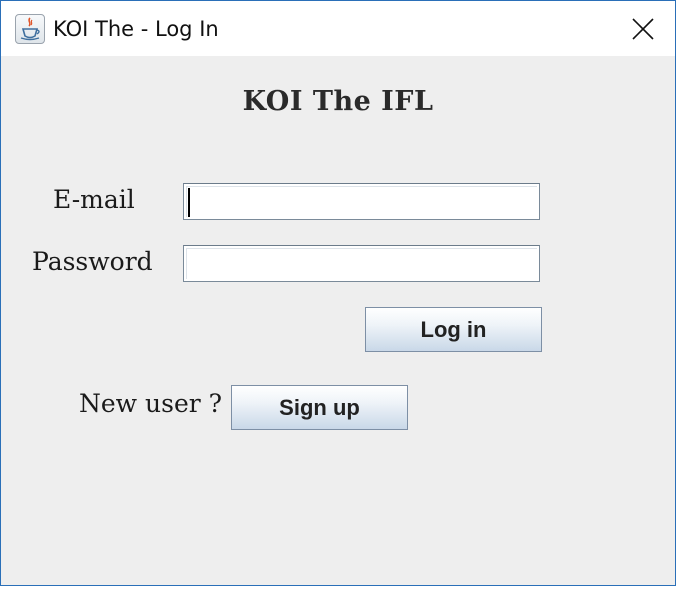 This screenshot has width=676, height=590. I want to click on email-field, so click(361, 201).